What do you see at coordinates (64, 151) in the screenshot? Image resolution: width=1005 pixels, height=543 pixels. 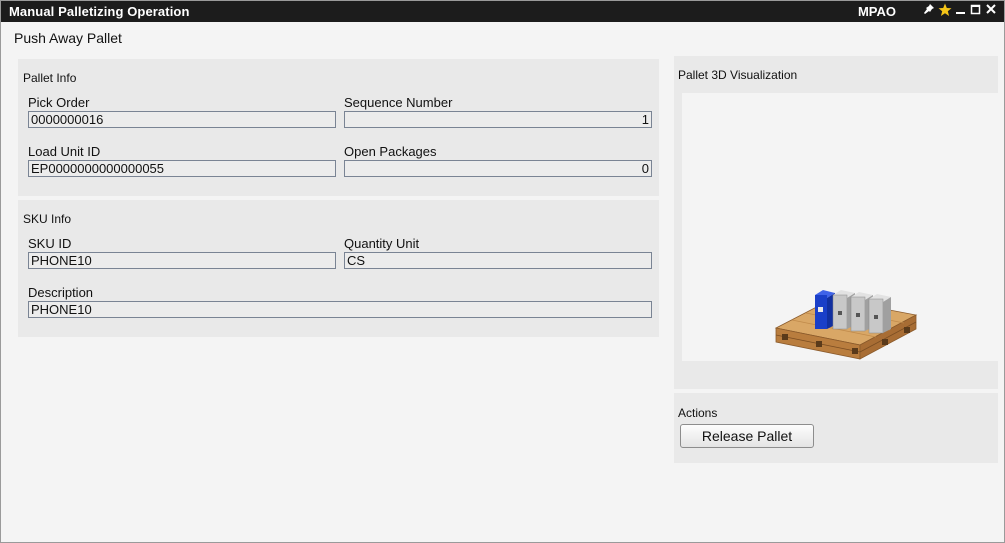 I see `load-unit-id-label: Load Unit ID` at bounding box center [64, 151].